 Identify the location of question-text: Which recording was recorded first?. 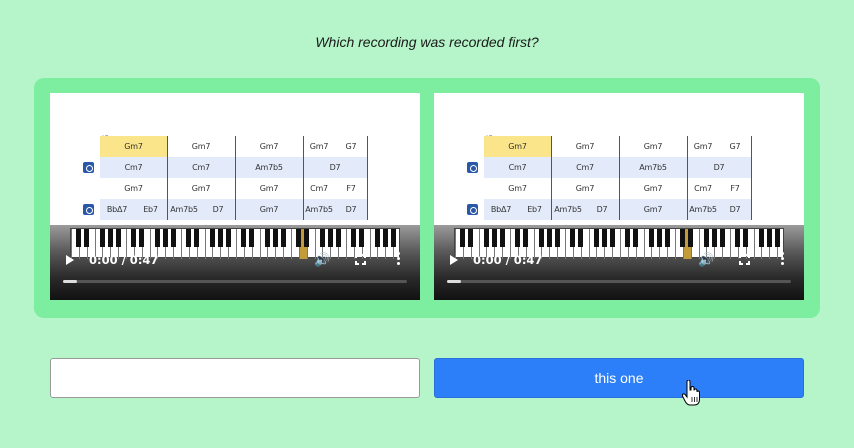
(427, 42).